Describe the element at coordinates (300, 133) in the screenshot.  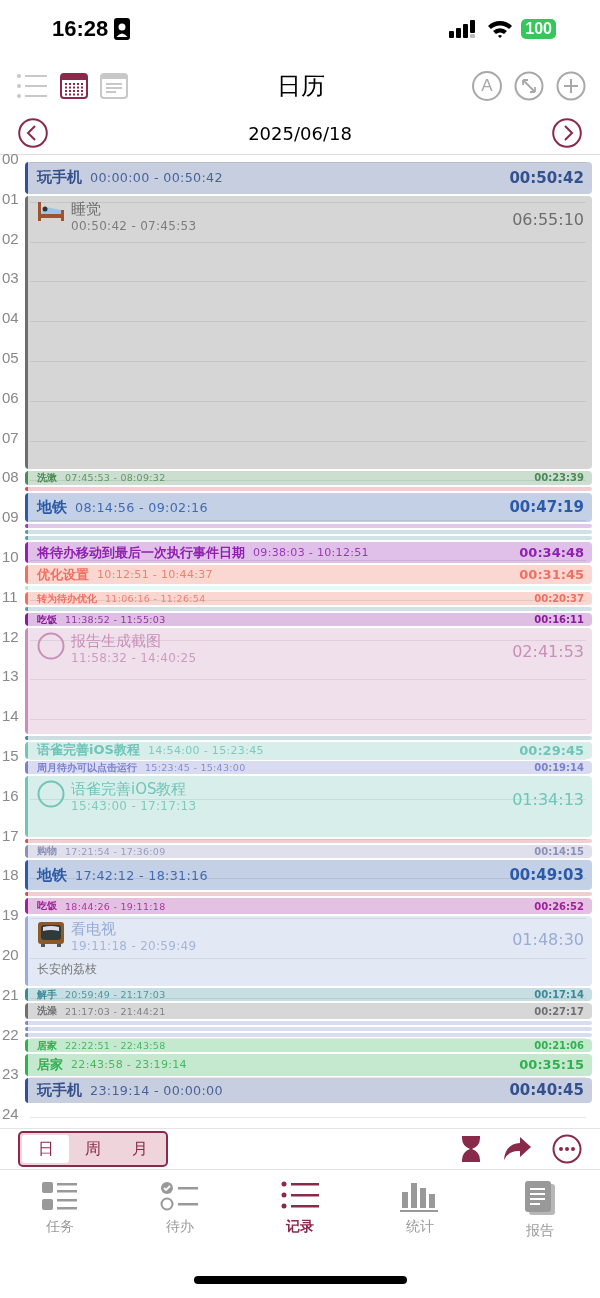
I see `current-date: 2025/06/18` at that location.